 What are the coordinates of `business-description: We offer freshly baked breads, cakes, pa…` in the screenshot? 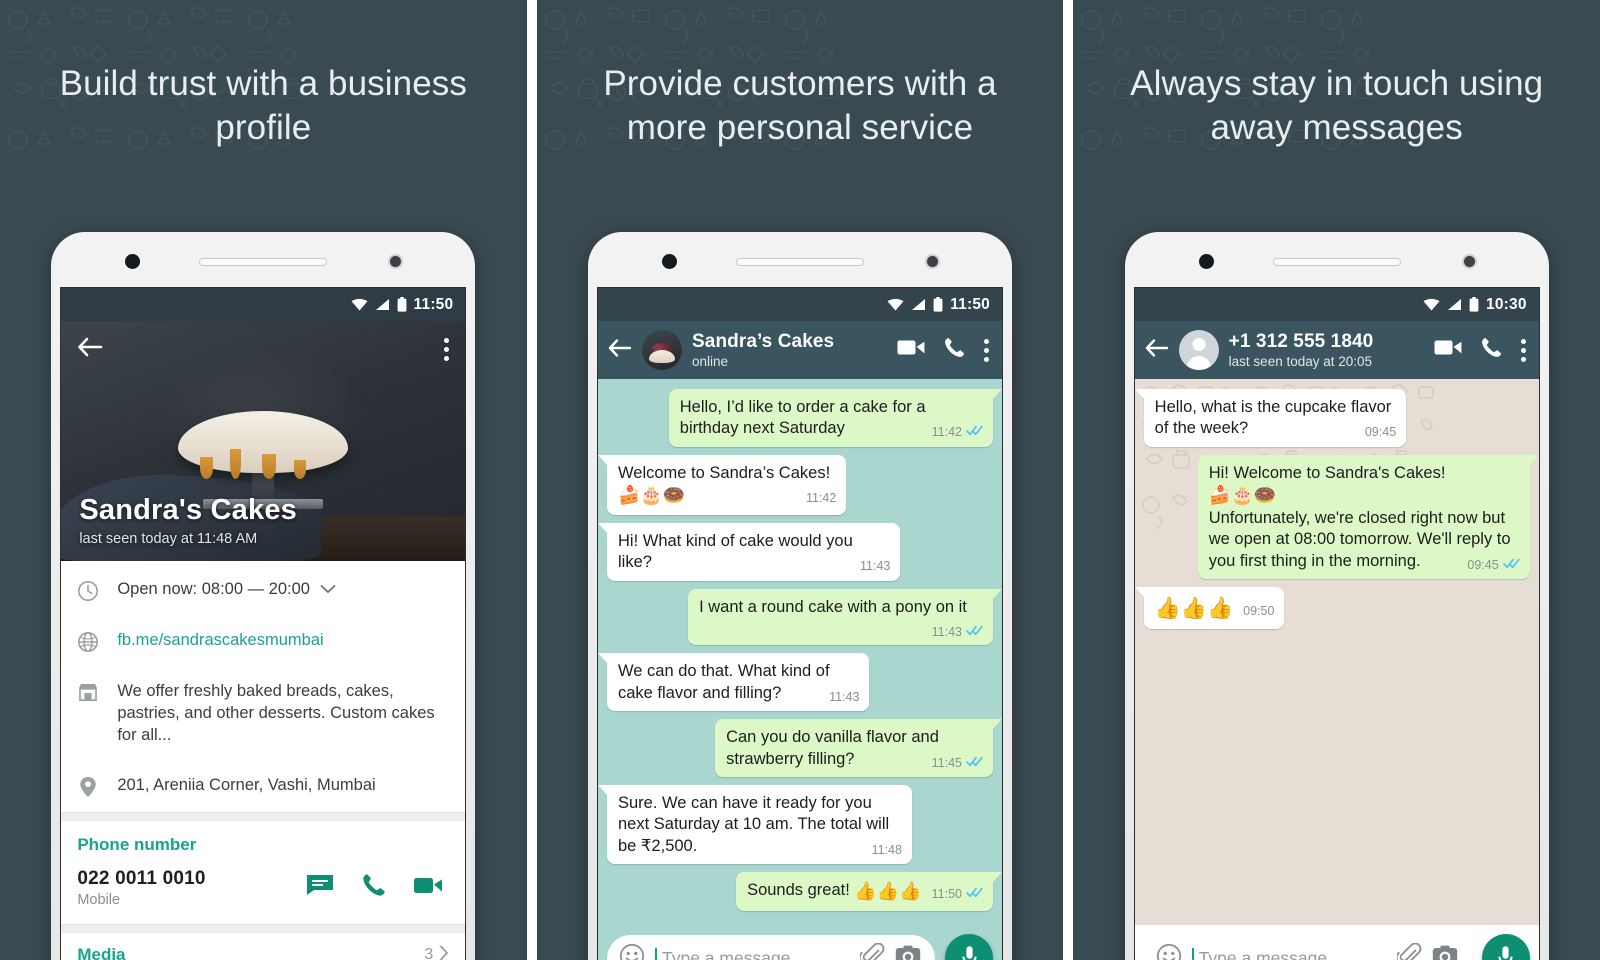 It's located at (276, 713).